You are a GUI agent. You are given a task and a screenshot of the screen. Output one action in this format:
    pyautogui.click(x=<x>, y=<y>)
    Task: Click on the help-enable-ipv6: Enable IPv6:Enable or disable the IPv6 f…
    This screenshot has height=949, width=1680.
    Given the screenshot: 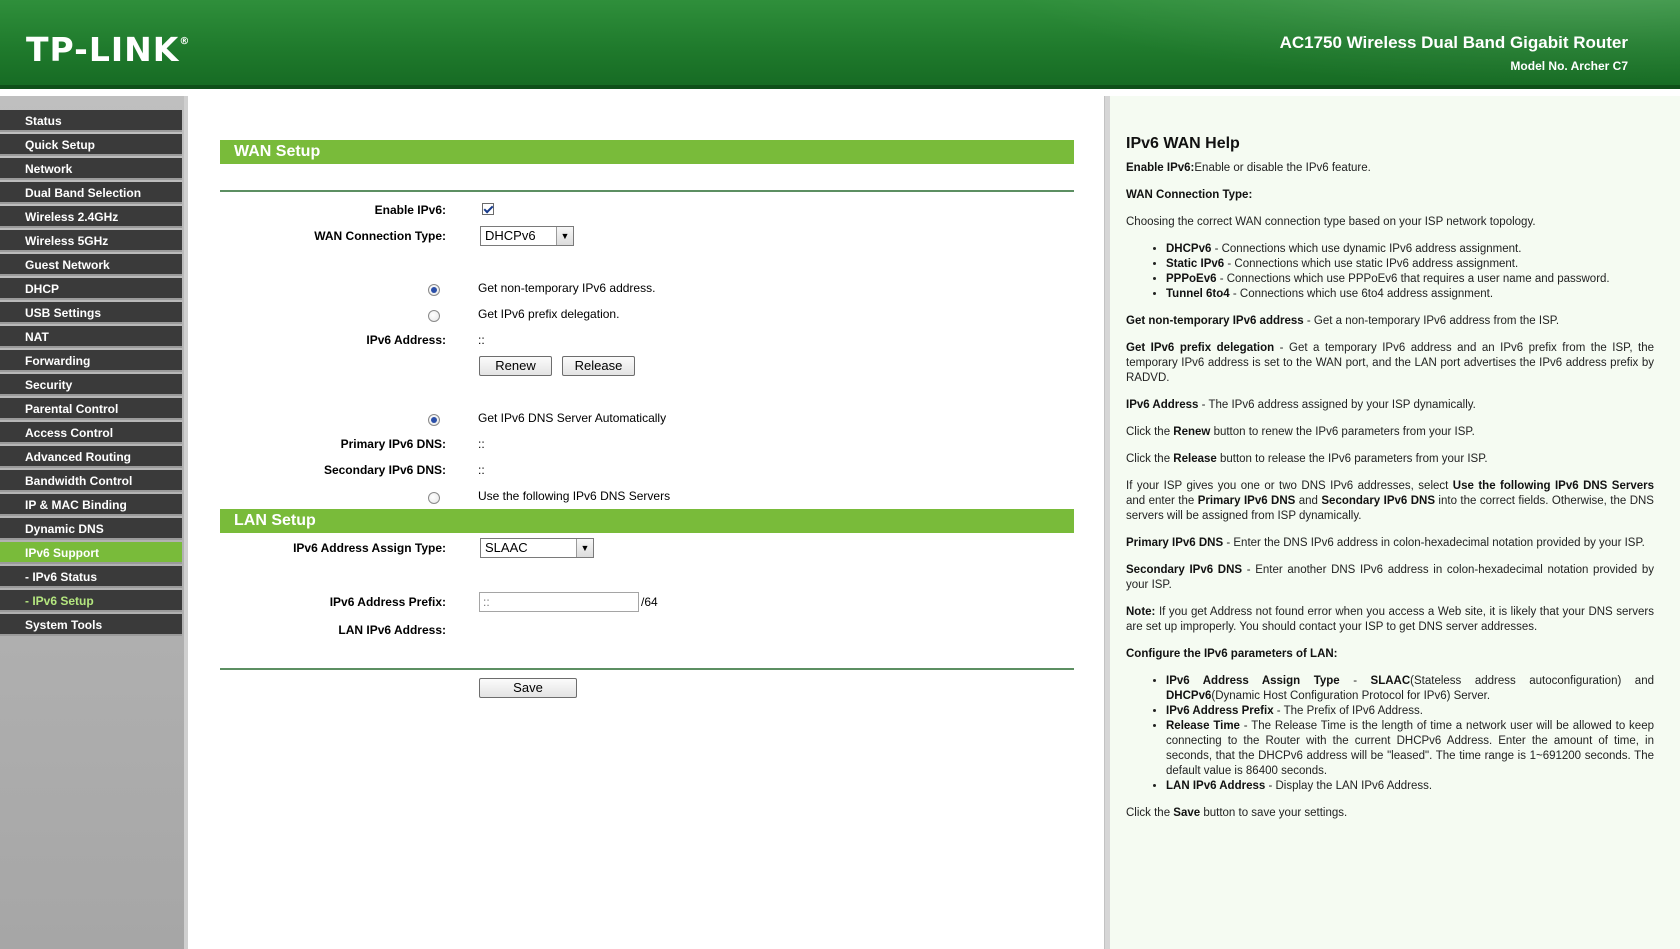 What is the action you would take?
    pyautogui.click(x=1248, y=168)
    